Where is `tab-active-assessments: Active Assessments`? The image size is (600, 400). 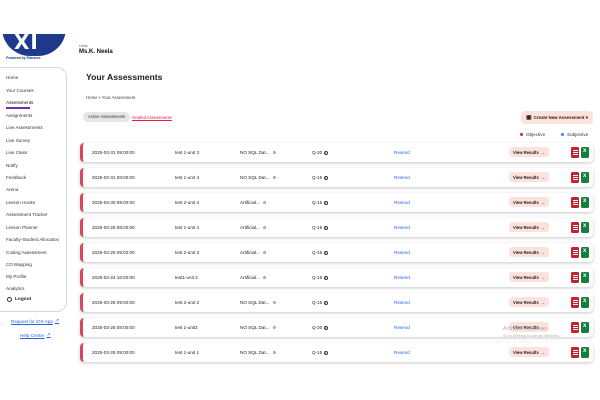
tab-active-assessments: Active Assessments is located at coordinates (107, 117).